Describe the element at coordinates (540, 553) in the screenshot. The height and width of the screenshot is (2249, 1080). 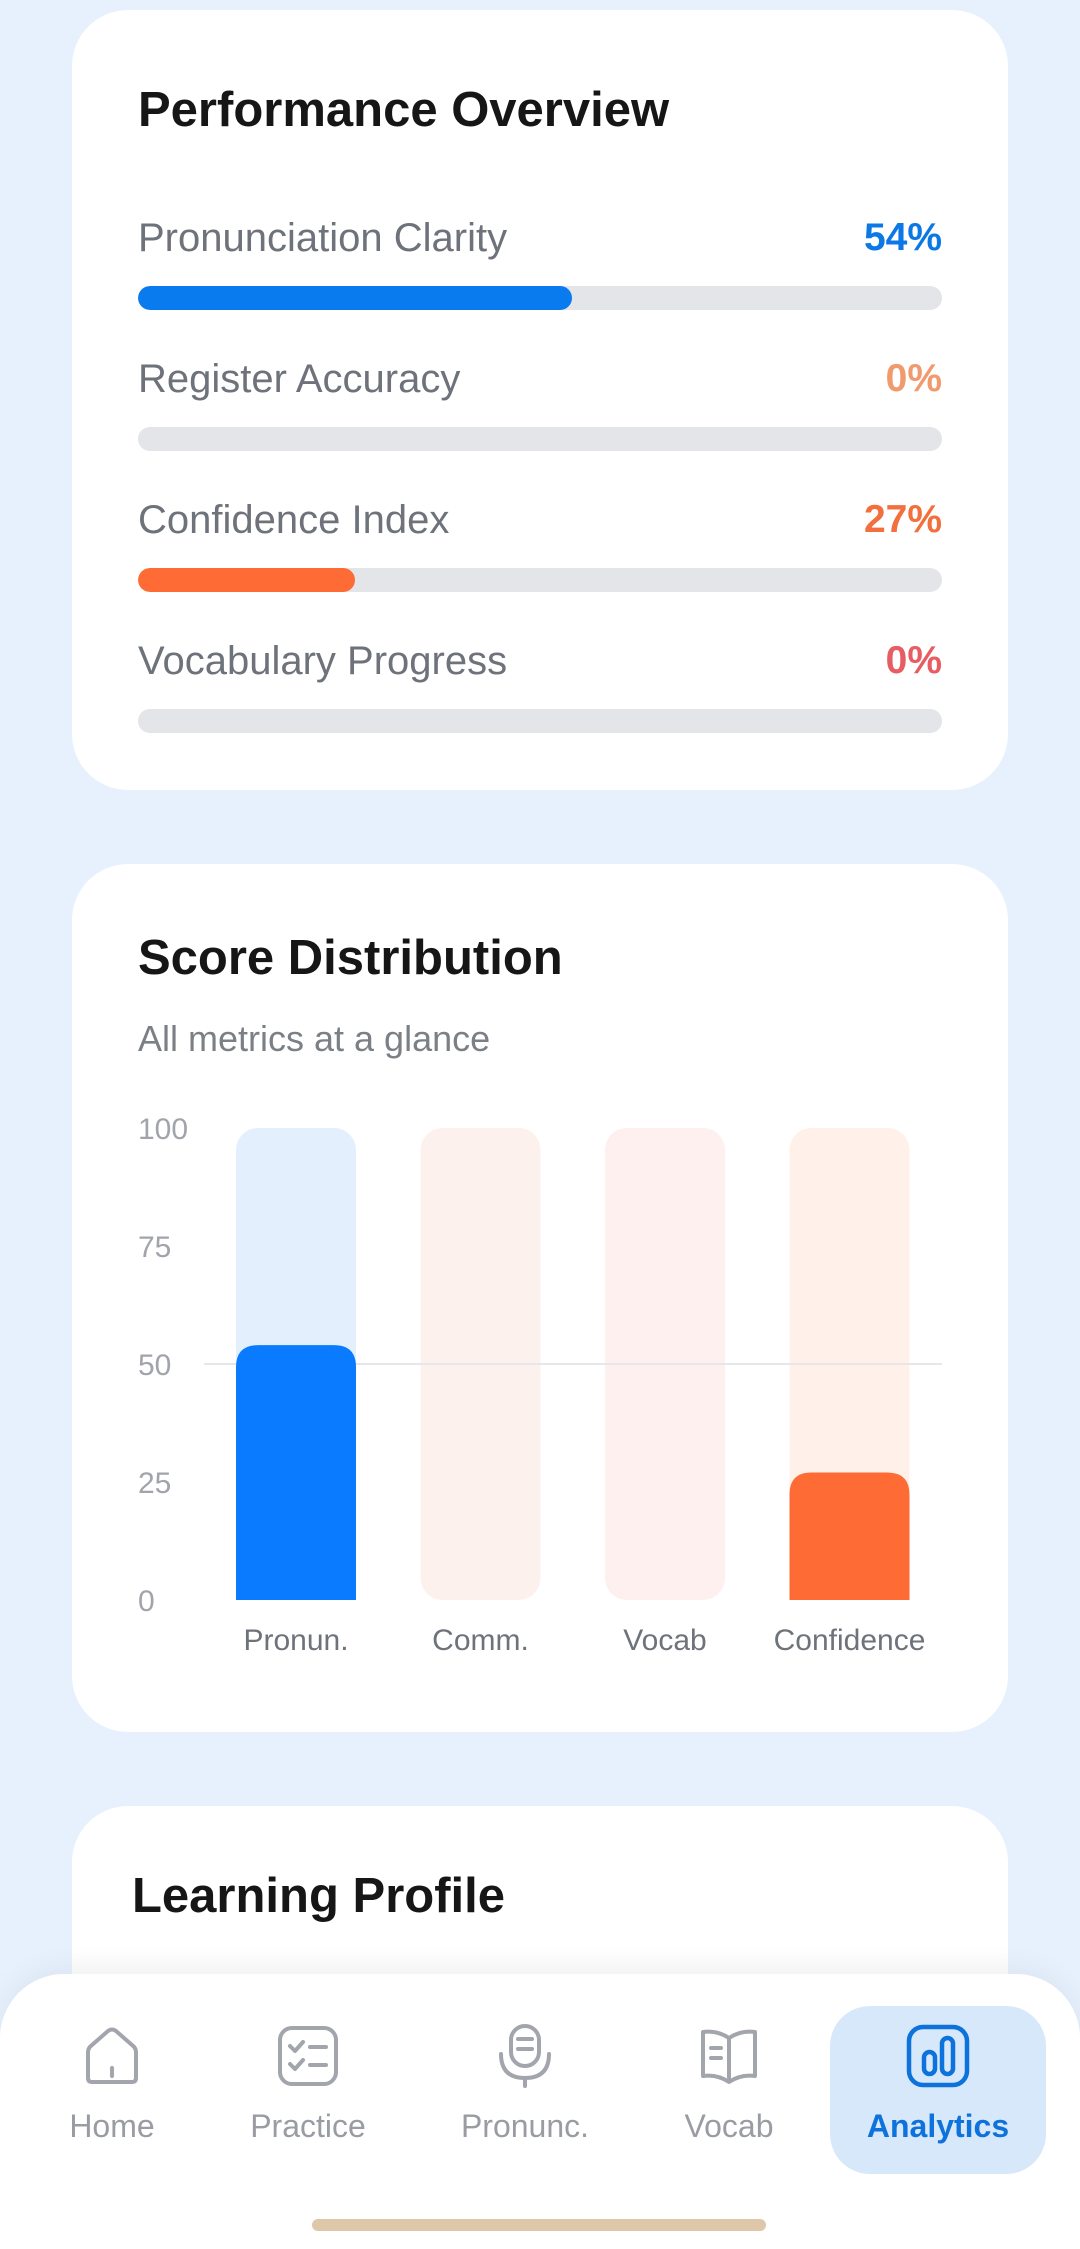
I see `metric-confidence-index: Confidence Index 27%` at that location.